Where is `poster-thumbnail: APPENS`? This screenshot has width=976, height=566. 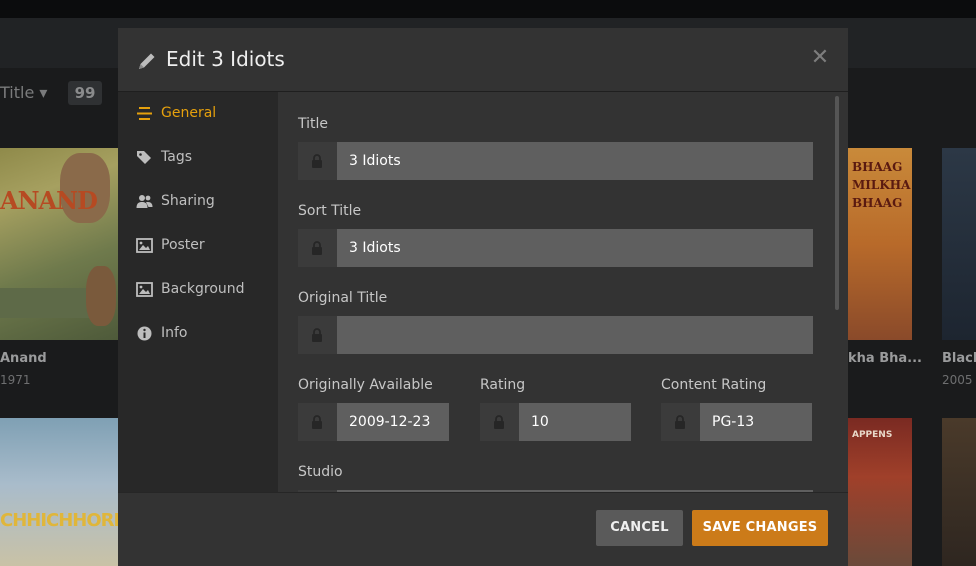
poster-thumbnail: APPENS is located at coordinates (880, 492).